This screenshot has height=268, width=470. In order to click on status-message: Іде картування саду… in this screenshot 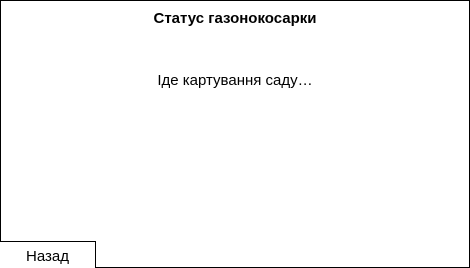, I will do `click(235, 80)`.